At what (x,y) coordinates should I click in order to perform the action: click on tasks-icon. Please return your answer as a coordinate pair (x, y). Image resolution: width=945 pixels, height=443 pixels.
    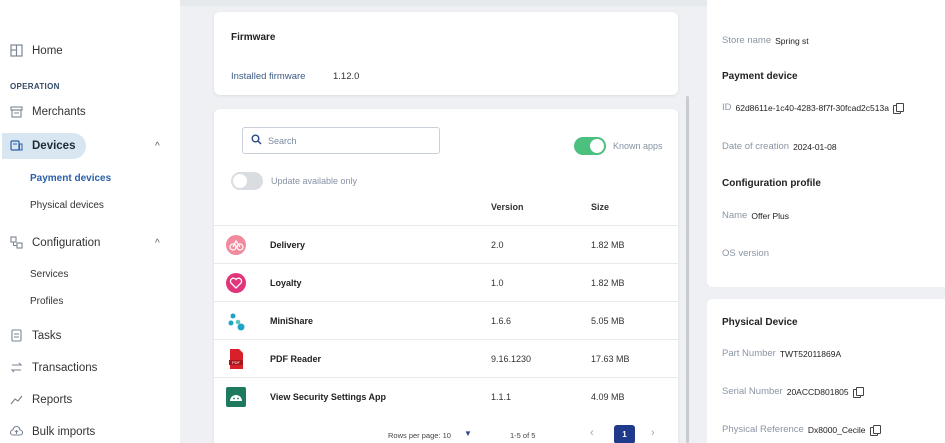
    Looking at the image, I should click on (16, 335).